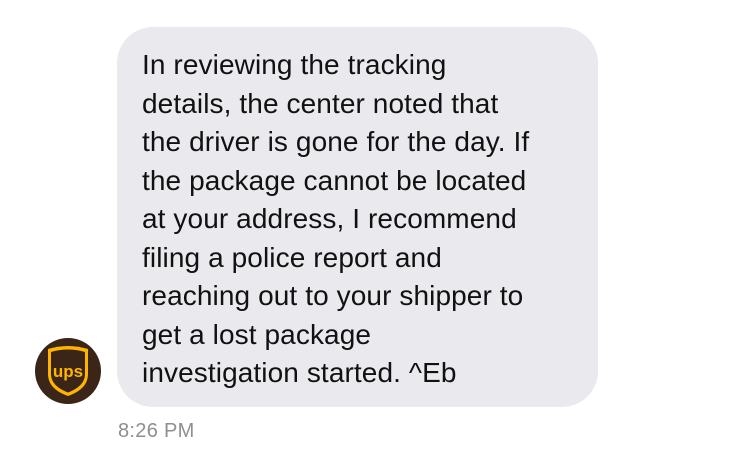 The height and width of the screenshot is (460, 735). I want to click on message-line: at your address, I recommend, so click(329, 218).